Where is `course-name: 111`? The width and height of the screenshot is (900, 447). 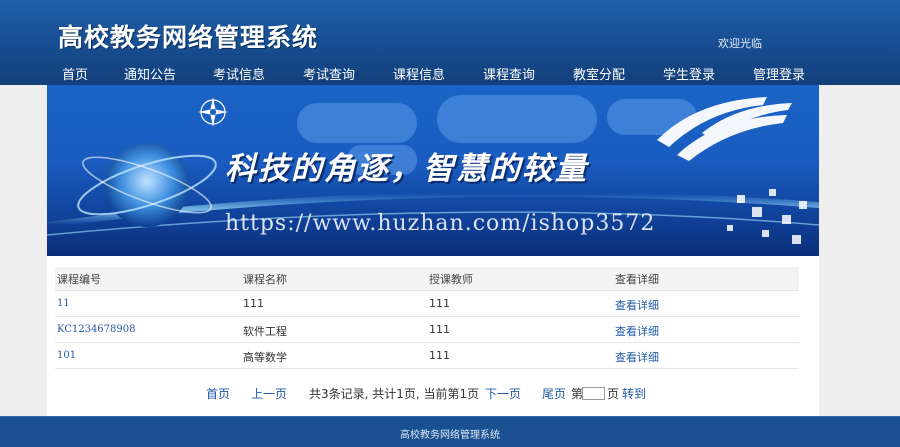
course-name: 111 is located at coordinates (253, 303).